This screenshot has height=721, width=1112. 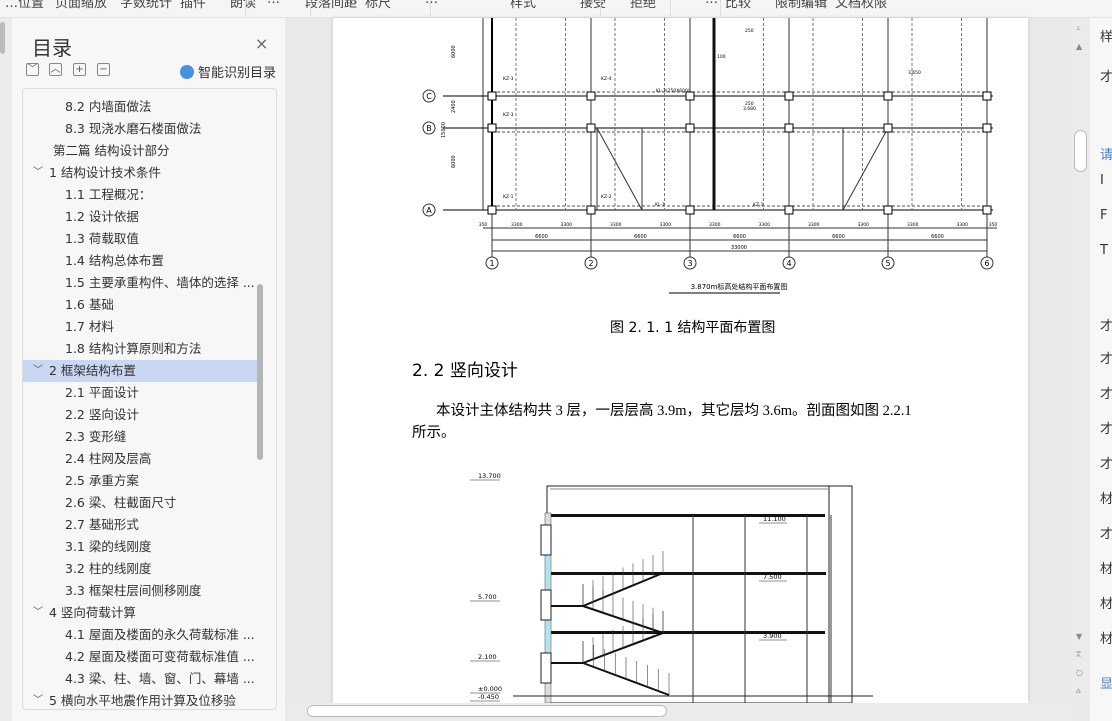 I want to click on toolbar-item: 文档权限, so click(x=861, y=5).